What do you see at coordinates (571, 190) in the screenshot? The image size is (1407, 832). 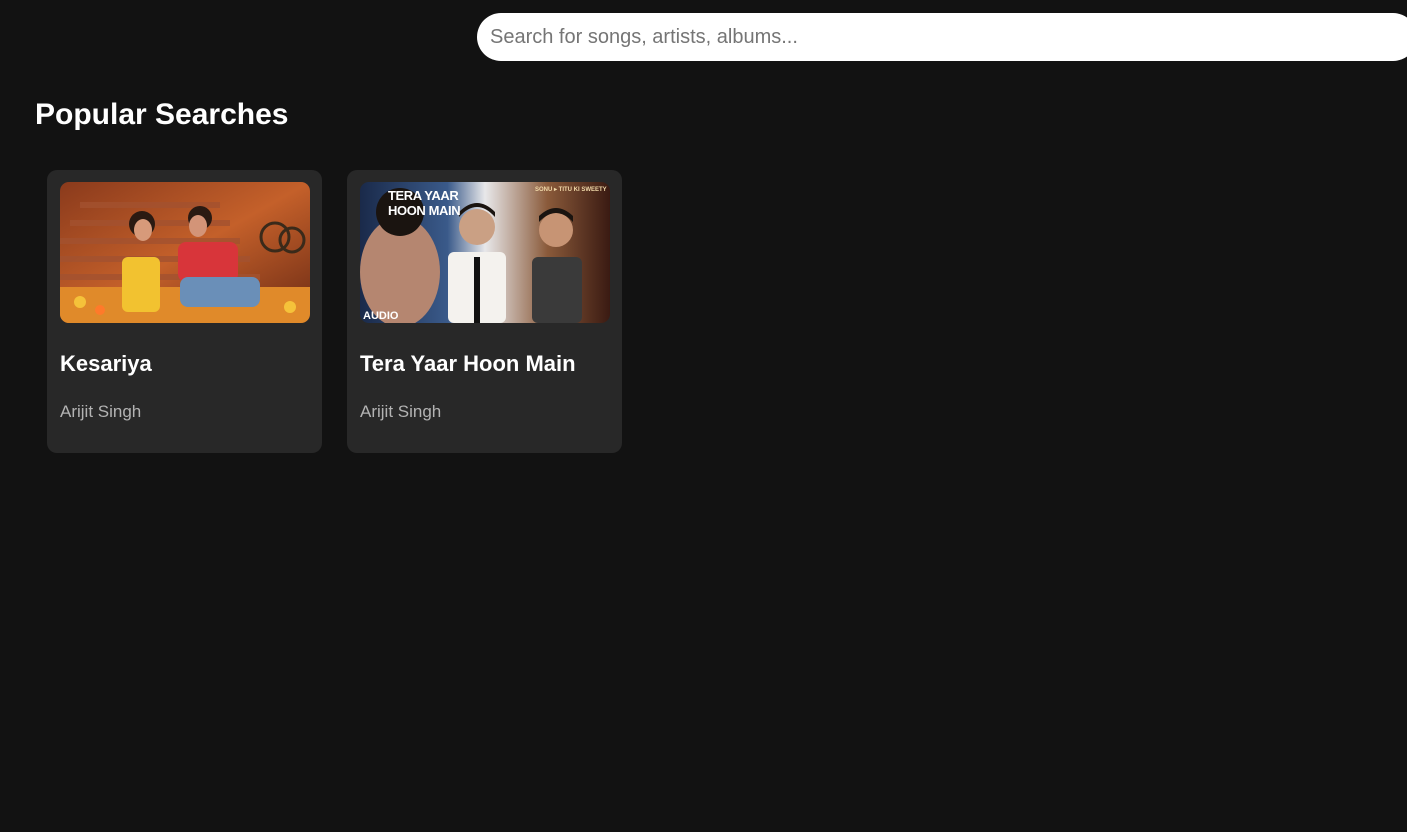 I see `thumb-corner-text: SONU ▸ TITU KI SWEETY` at bounding box center [571, 190].